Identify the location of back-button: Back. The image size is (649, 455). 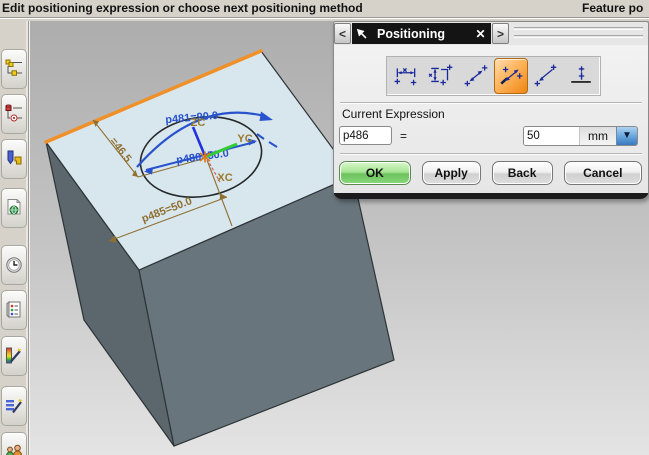
(522, 173).